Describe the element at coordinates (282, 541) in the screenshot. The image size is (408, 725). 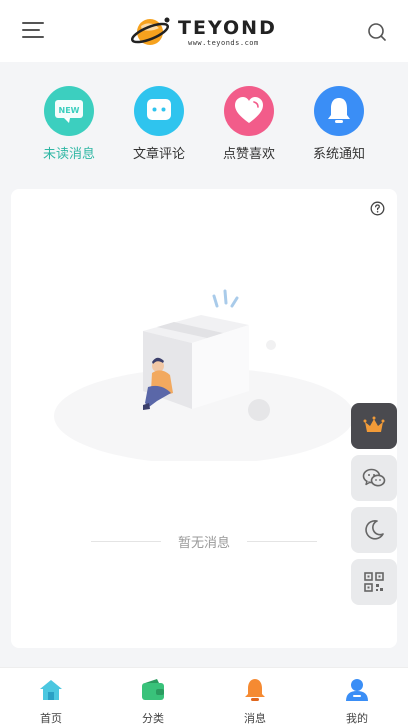
I see `divider-line-right` at that location.